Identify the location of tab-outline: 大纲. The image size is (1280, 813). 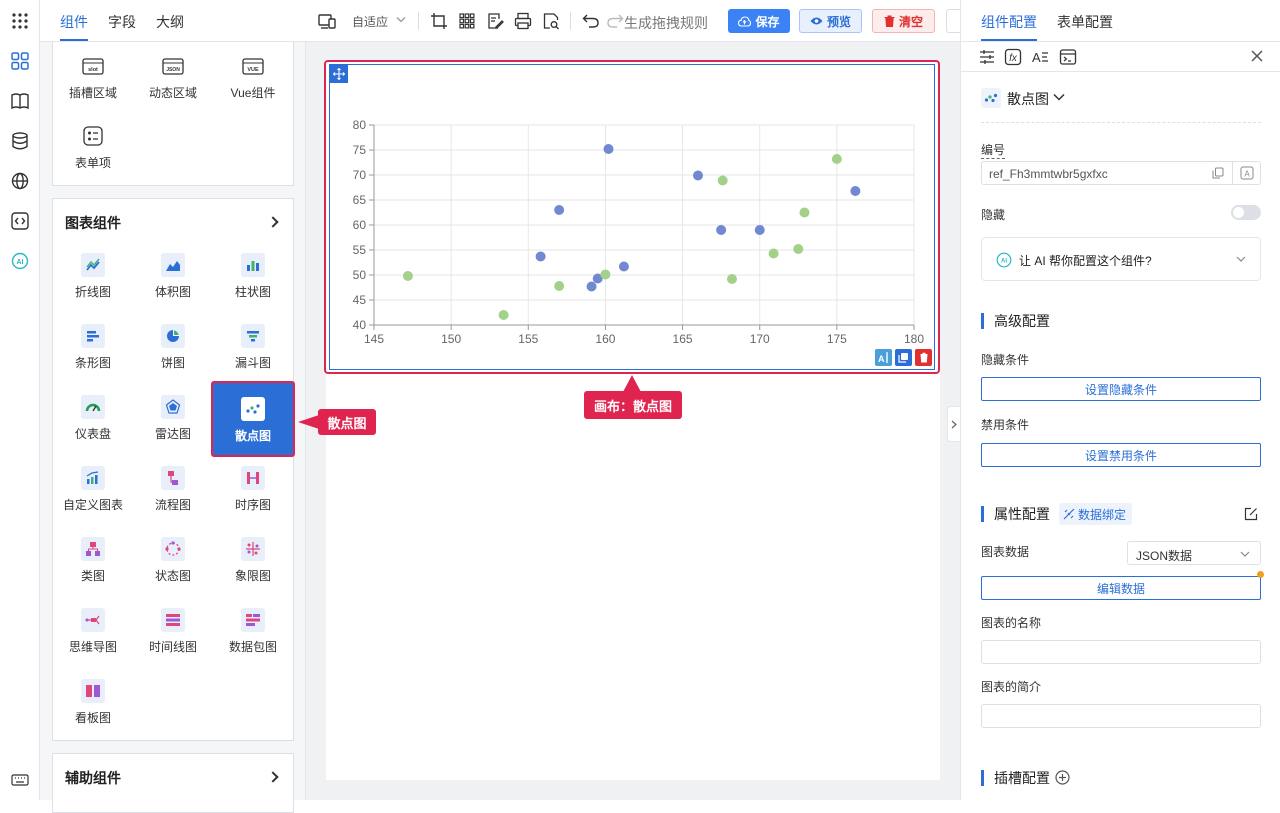
(170, 22).